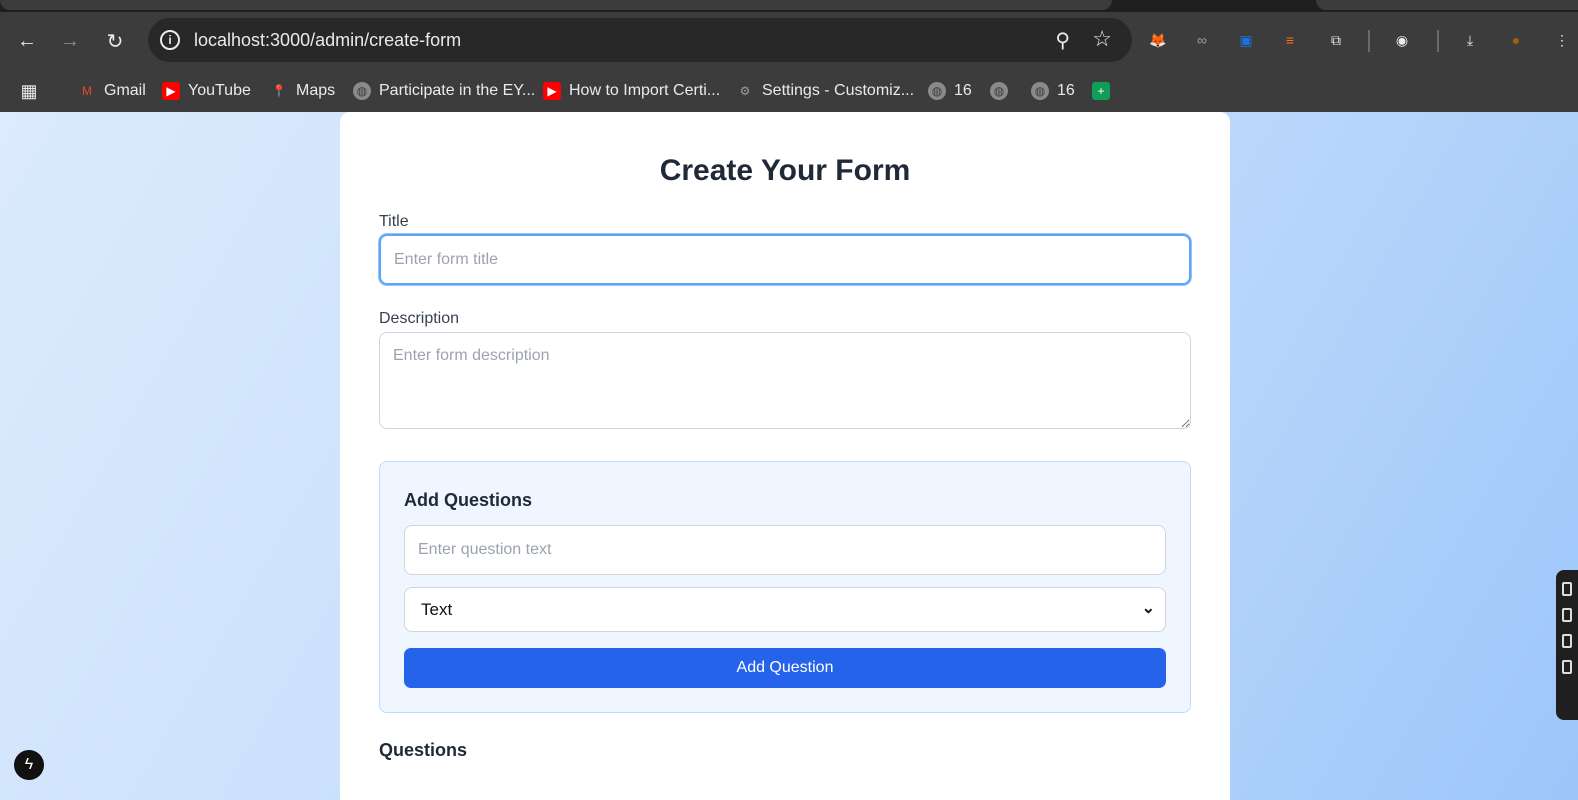  Describe the element at coordinates (1447, 5) in the screenshot. I see `inactive-tab` at that location.